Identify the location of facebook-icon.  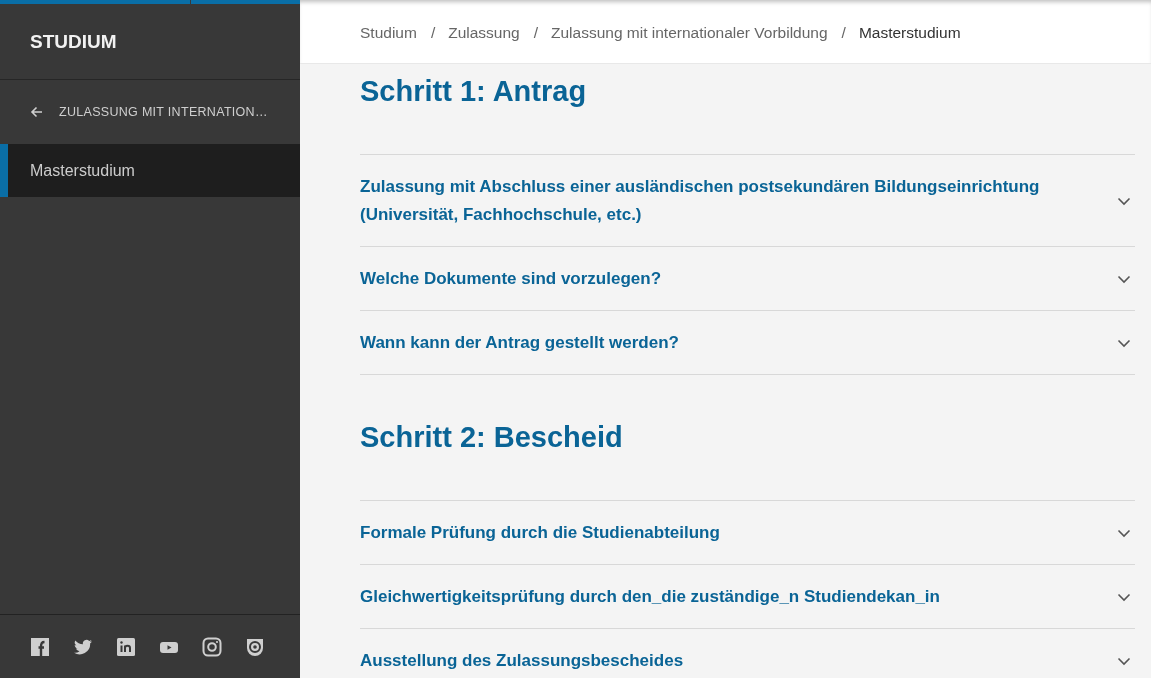
(40, 646).